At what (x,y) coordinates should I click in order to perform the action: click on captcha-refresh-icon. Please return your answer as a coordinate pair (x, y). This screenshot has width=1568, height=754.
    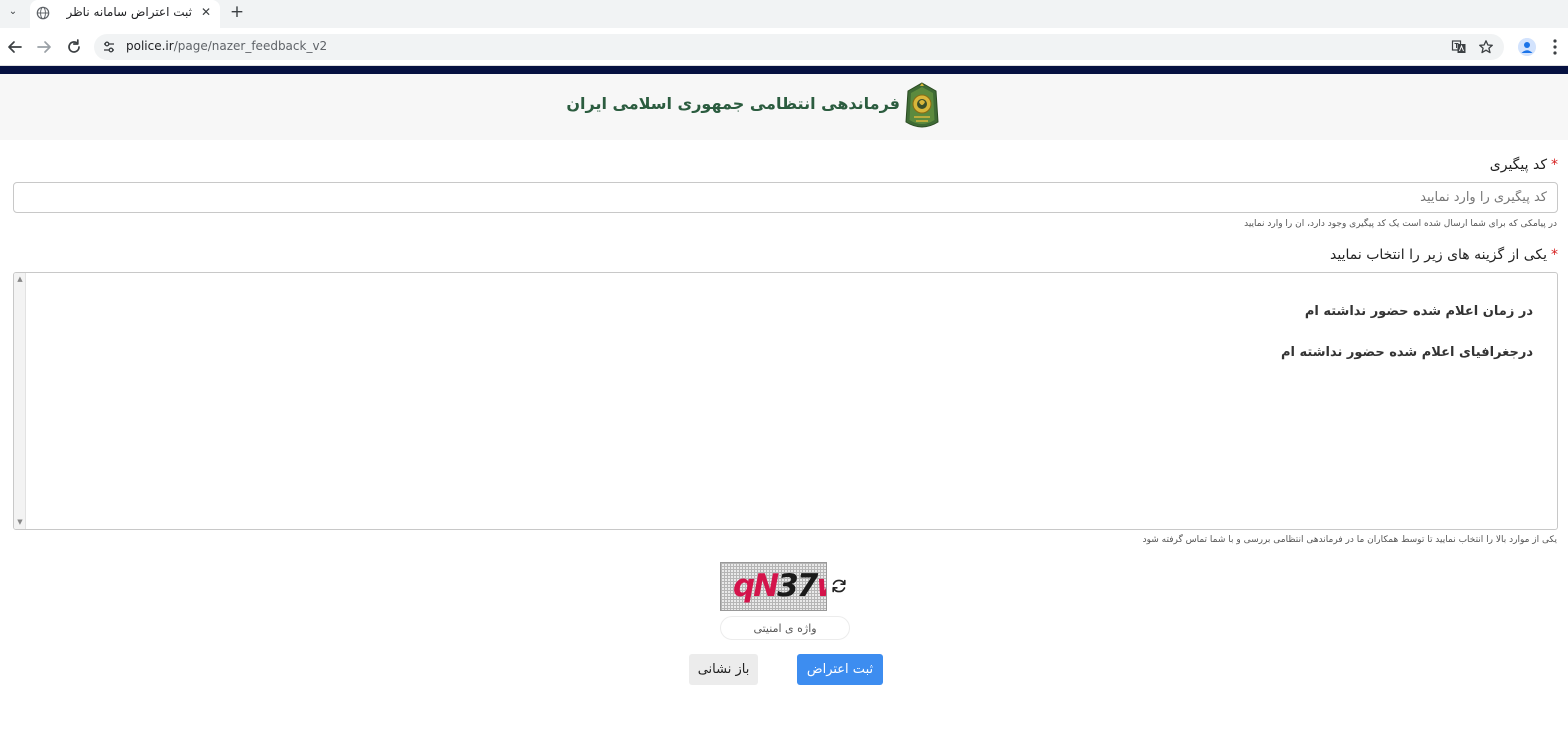
    Looking at the image, I should click on (839, 586).